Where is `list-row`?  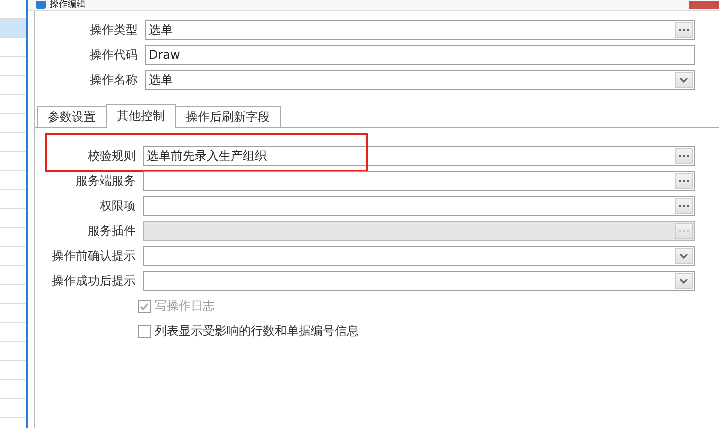
list-row is located at coordinates (13, 28).